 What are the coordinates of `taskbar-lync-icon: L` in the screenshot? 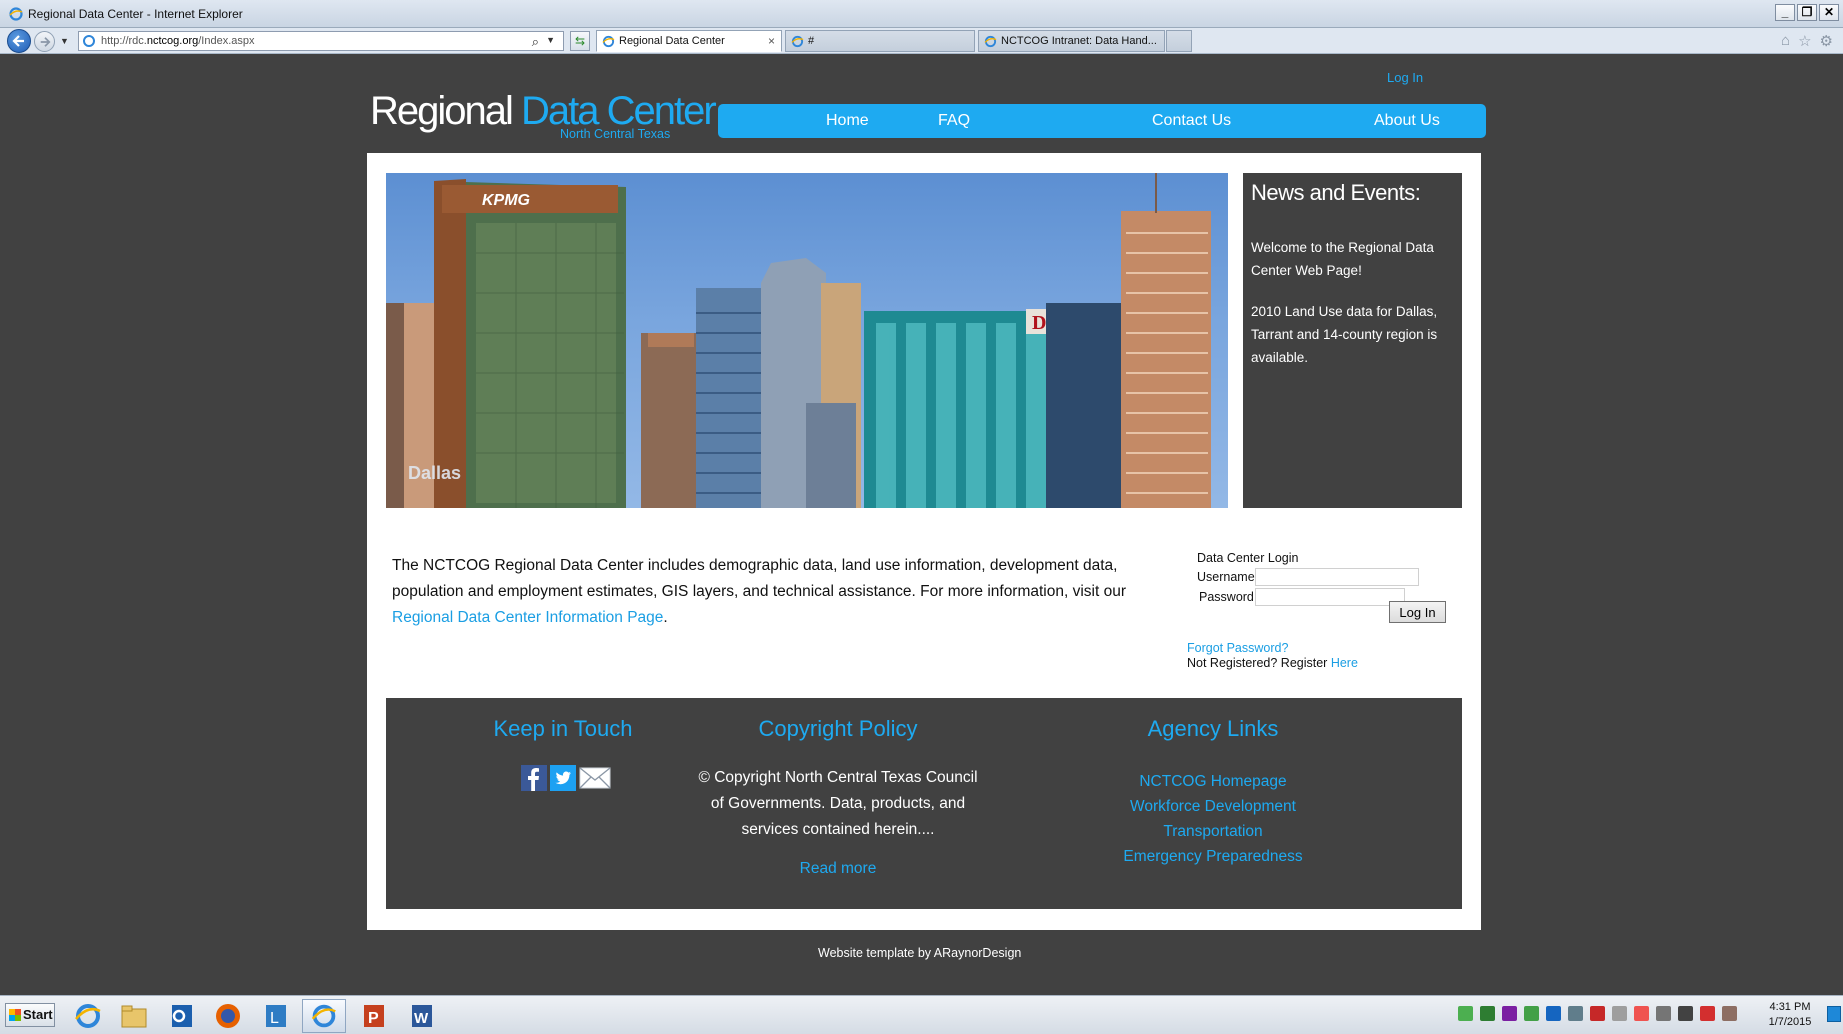 It's located at (276, 1016).